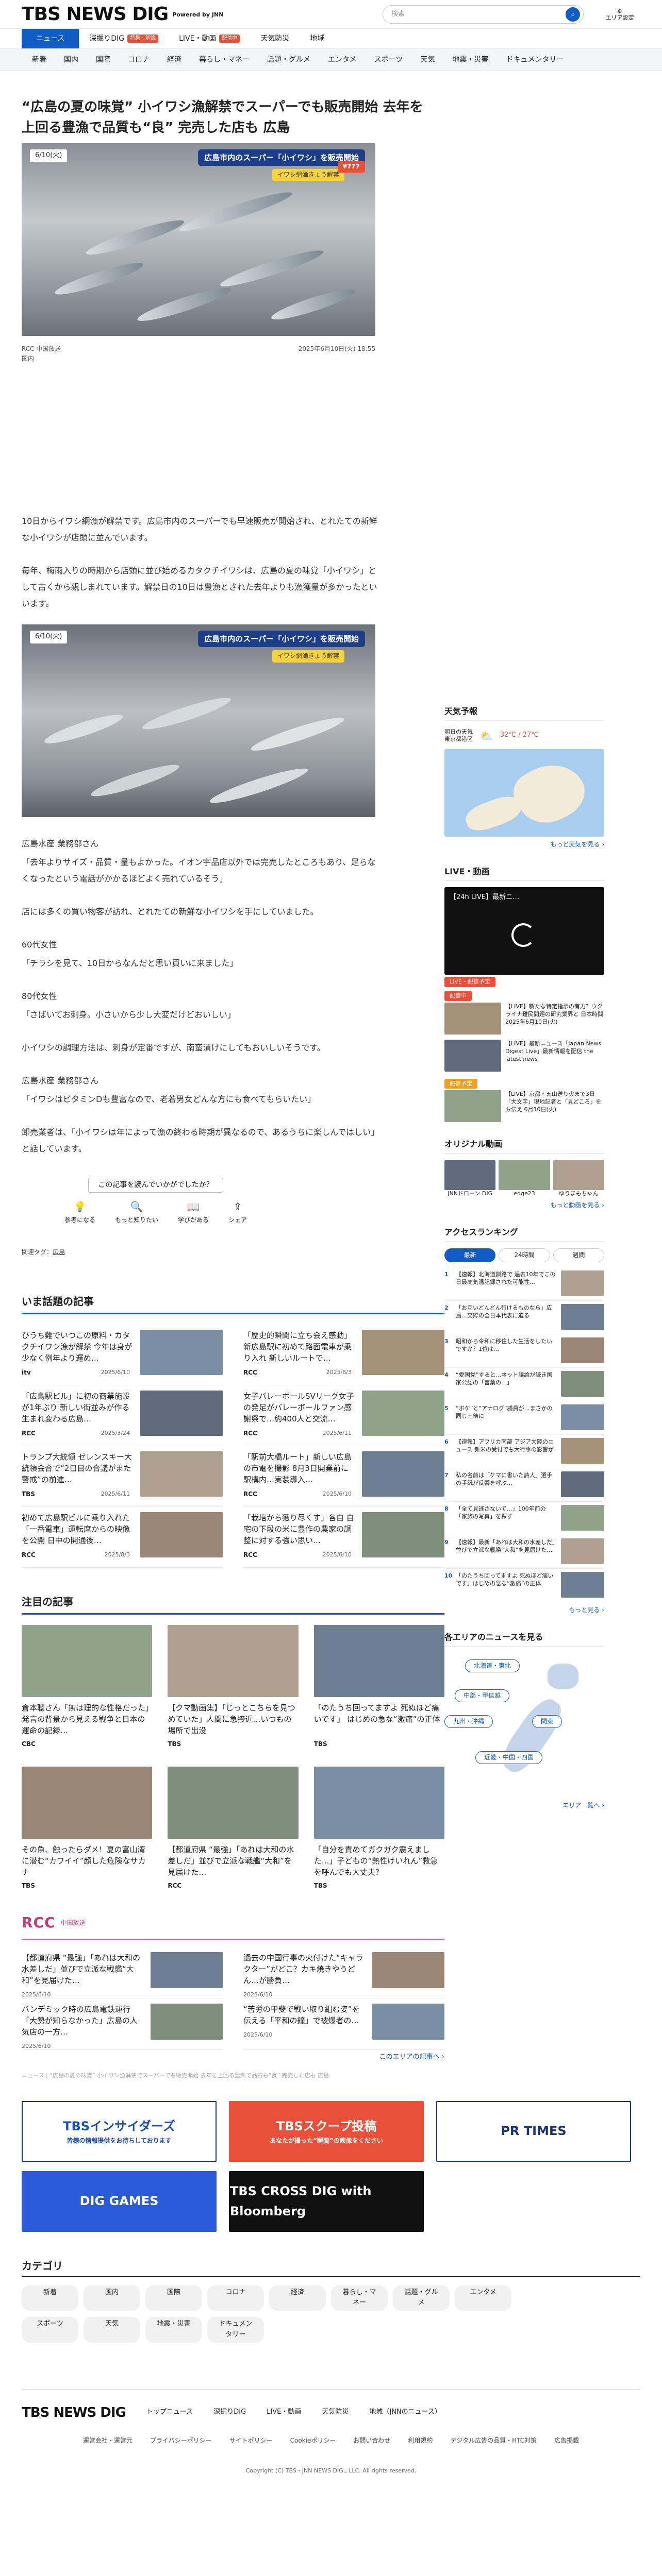  I want to click on footer-link: 深掘りDIG, so click(229, 2412).